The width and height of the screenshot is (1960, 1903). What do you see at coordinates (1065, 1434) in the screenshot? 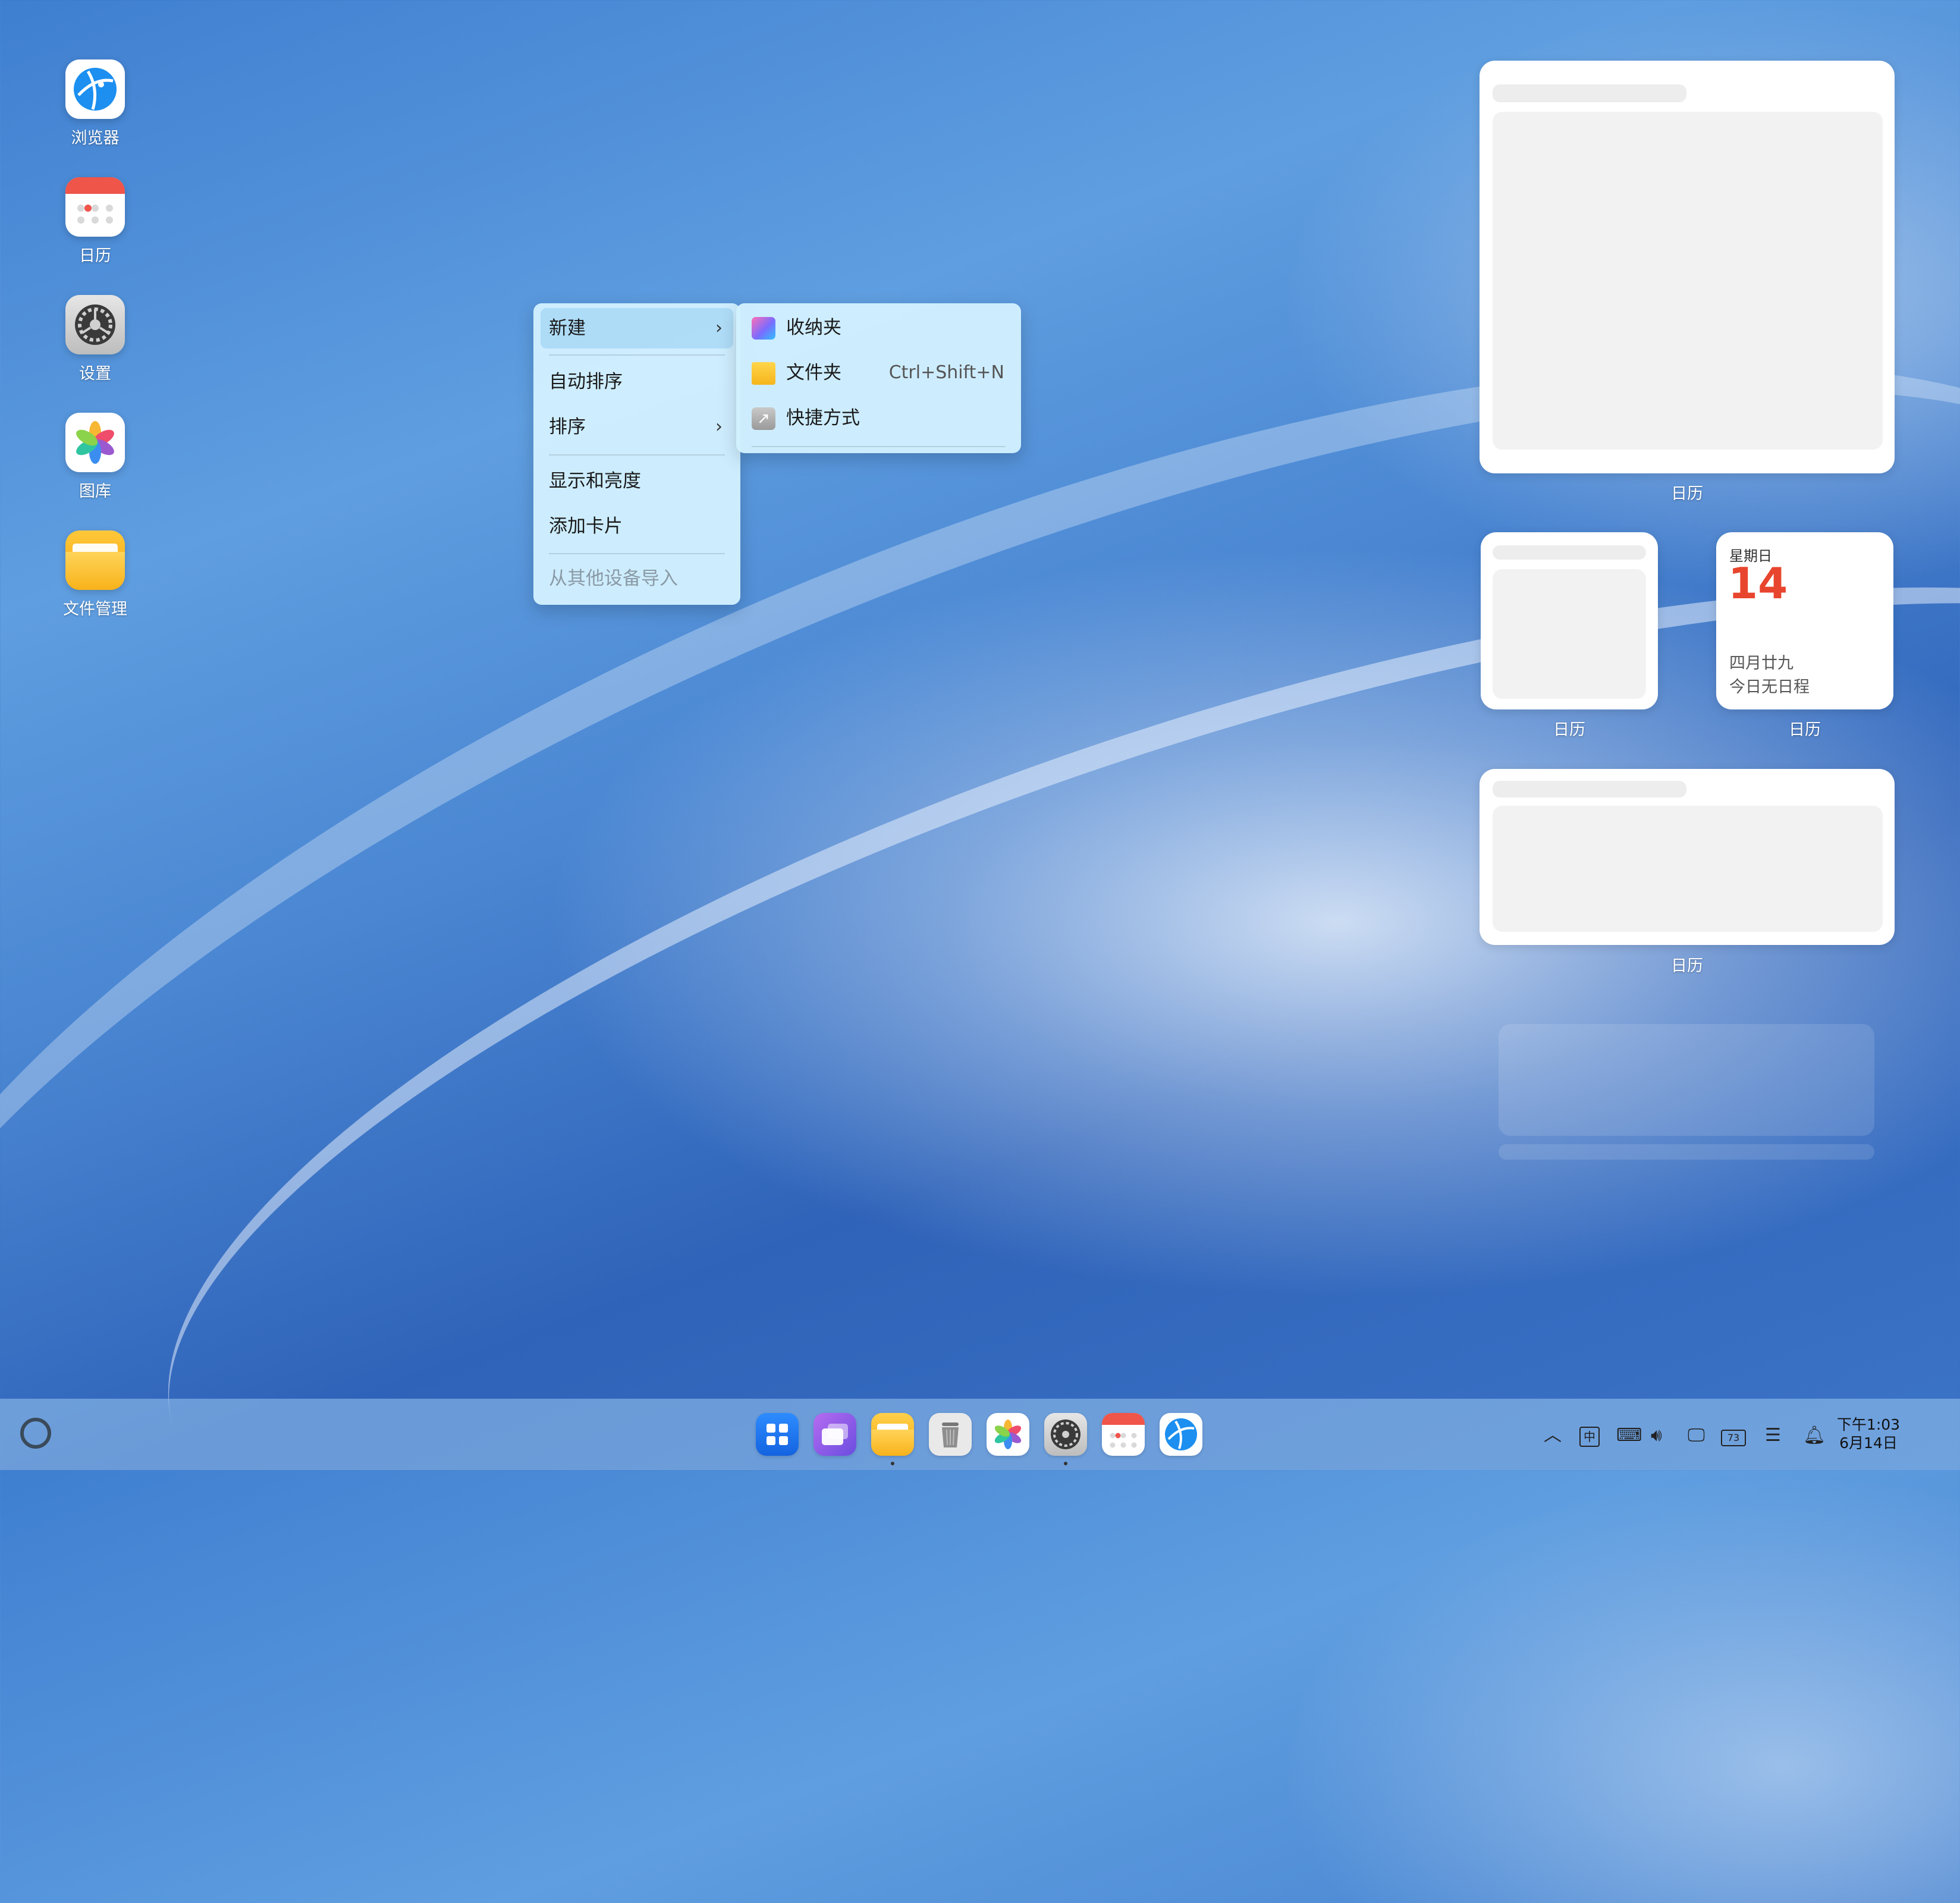
I see `settings-icon` at bounding box center [1065, 1434].